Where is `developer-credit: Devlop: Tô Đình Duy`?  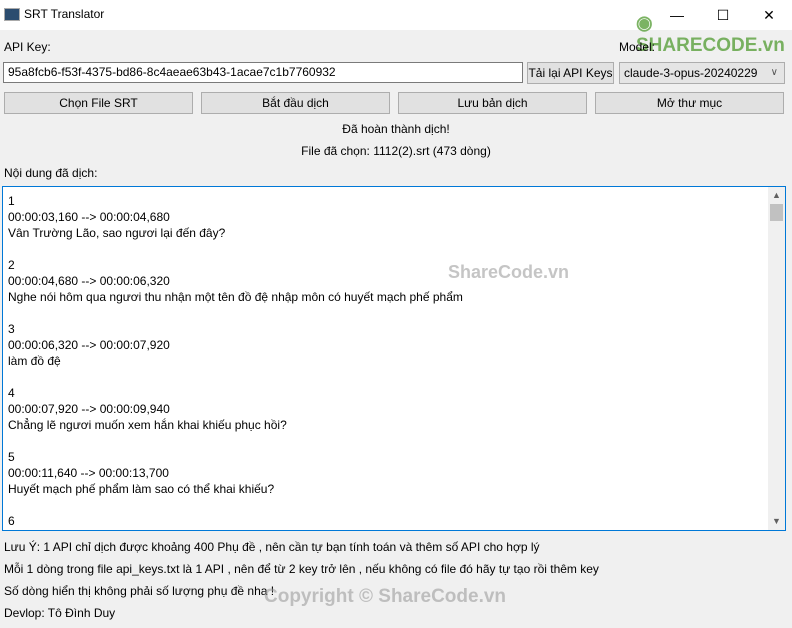
developer-credit: Devlop: Tô Đình Duy is located at coordinates (60, 613).